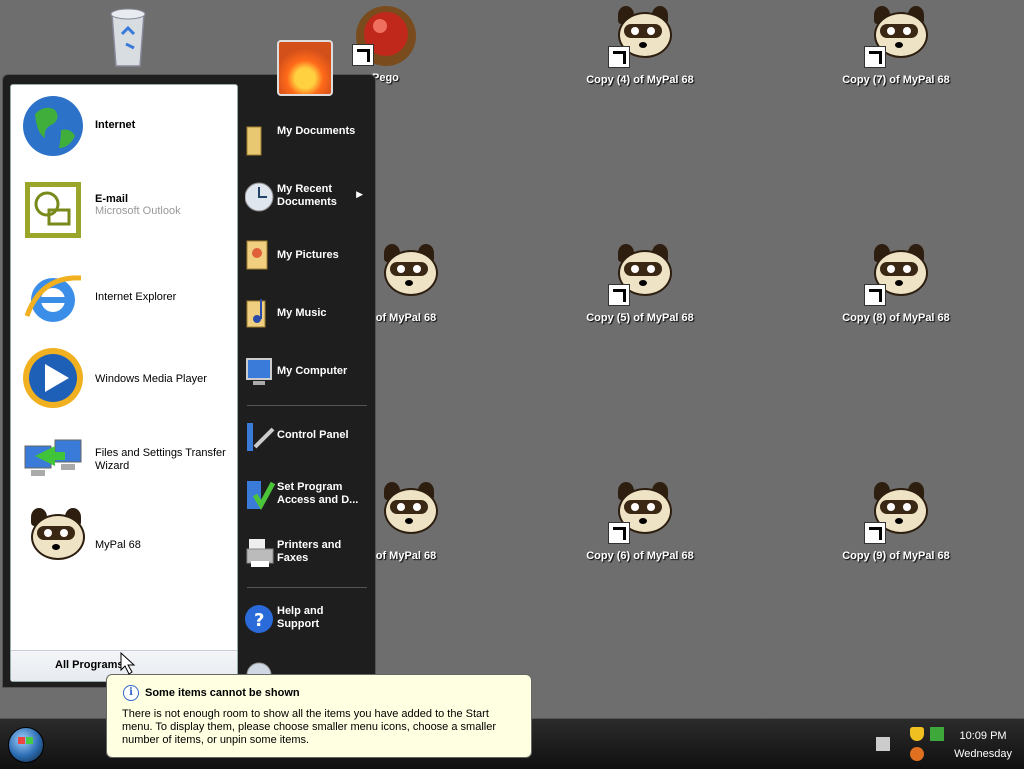 The height and width of the screenshot is (769, 1024). What do you see at coordinates (640, 80) in the screenshot?
I see `desktop-icon-label: Copy (4) of MyPal 68` at bounding box center [640, 80].